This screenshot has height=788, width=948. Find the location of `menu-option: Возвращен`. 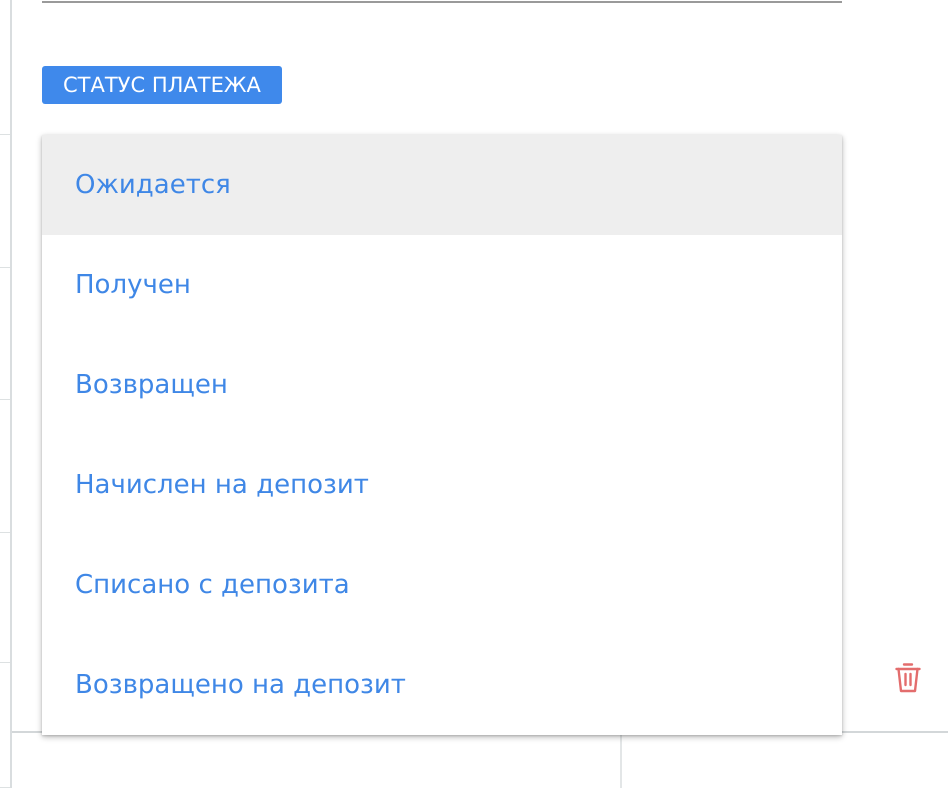

menu-option: Возвращен is located at coordinates (442, 385).